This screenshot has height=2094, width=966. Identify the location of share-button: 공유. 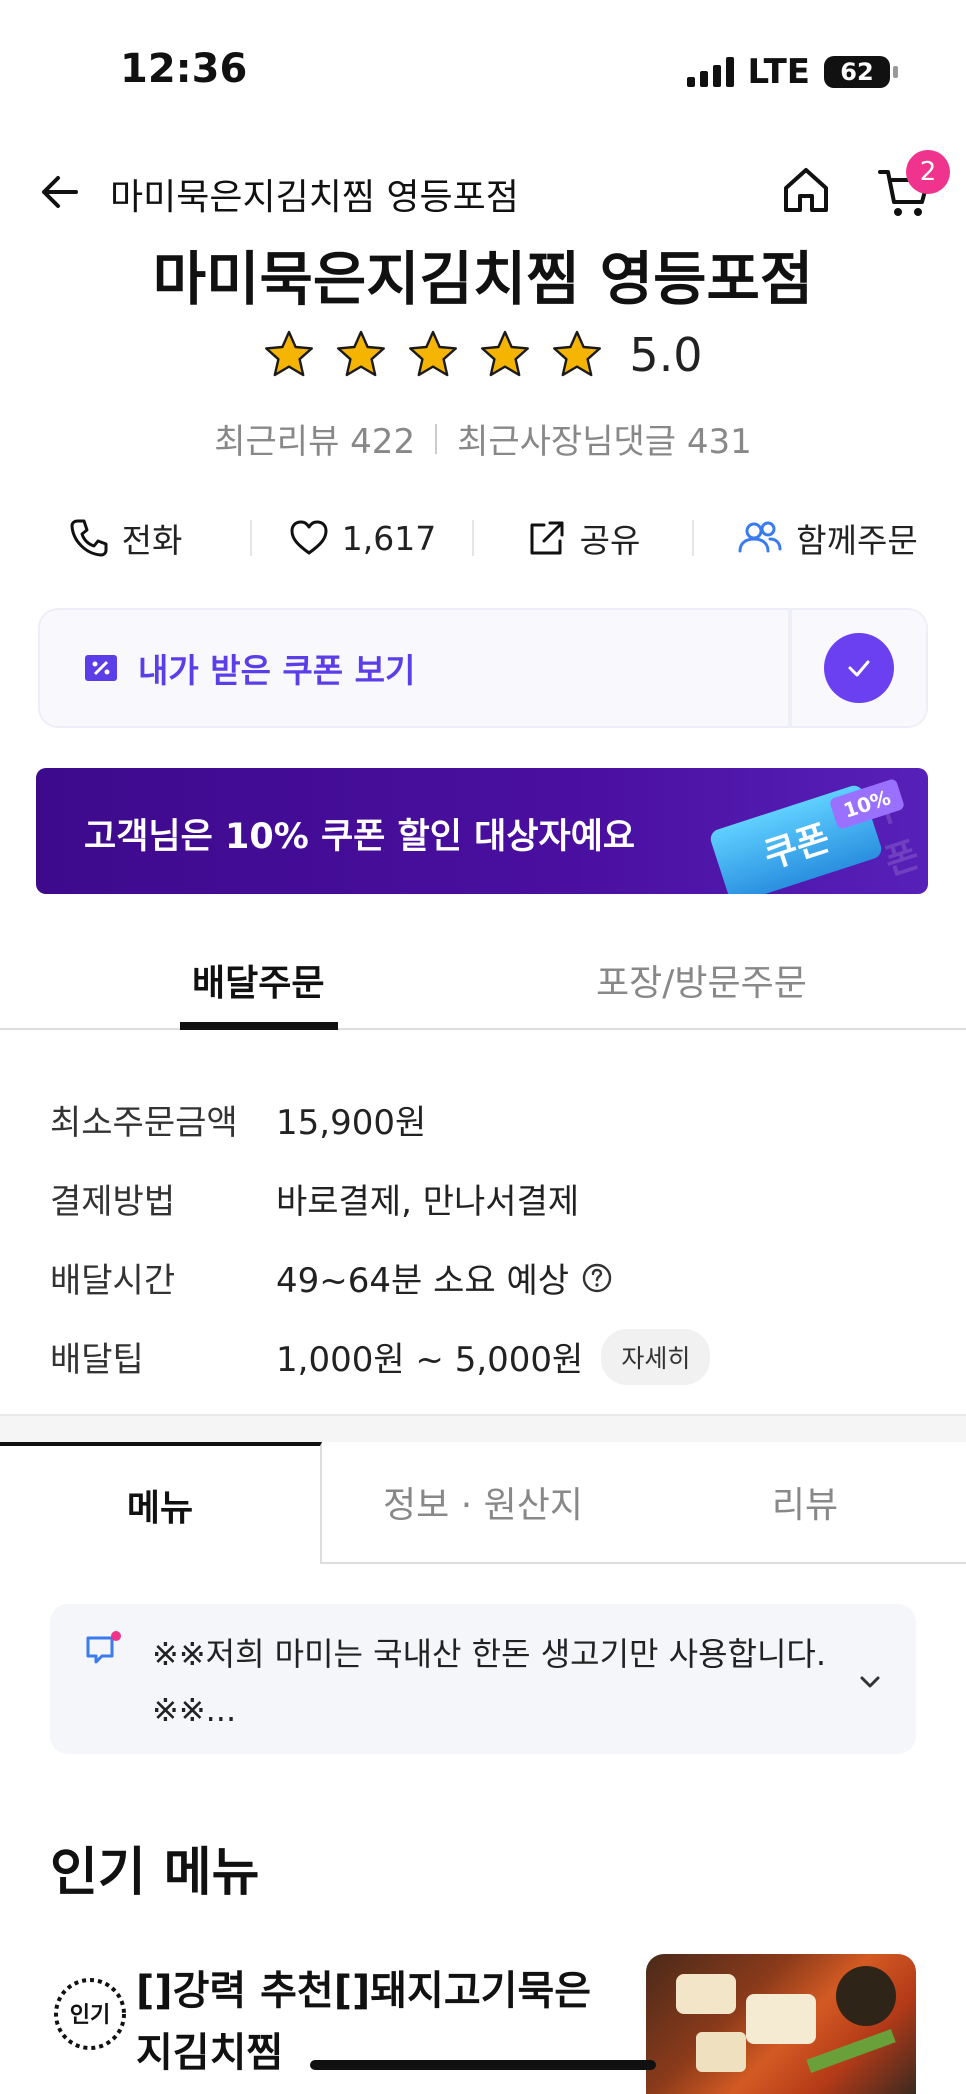
(583, 538).